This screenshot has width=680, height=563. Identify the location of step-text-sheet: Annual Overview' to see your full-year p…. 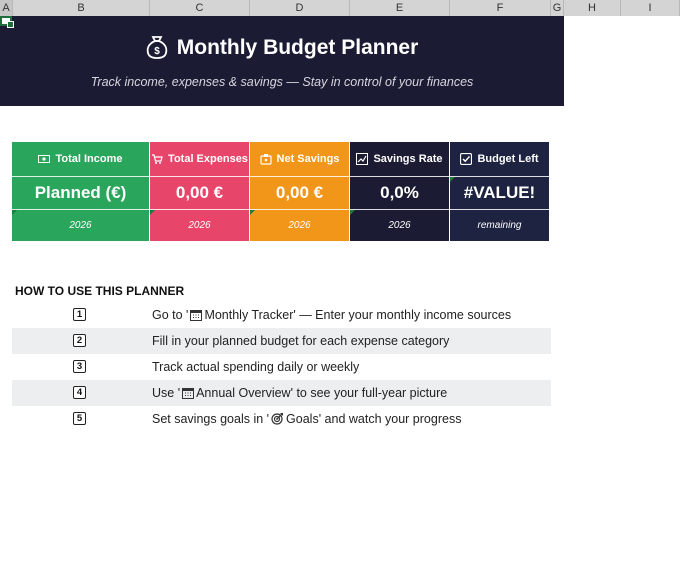
(322, 393).